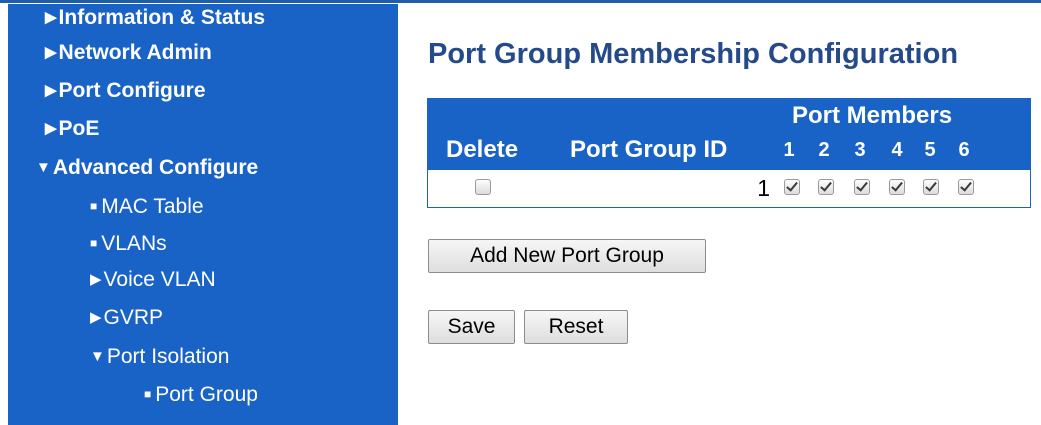  What do you see at coordinates (152, 206) in the screenshot?
I see `sidebar-item-label: MAC Table` at bounding box center [152, 206].